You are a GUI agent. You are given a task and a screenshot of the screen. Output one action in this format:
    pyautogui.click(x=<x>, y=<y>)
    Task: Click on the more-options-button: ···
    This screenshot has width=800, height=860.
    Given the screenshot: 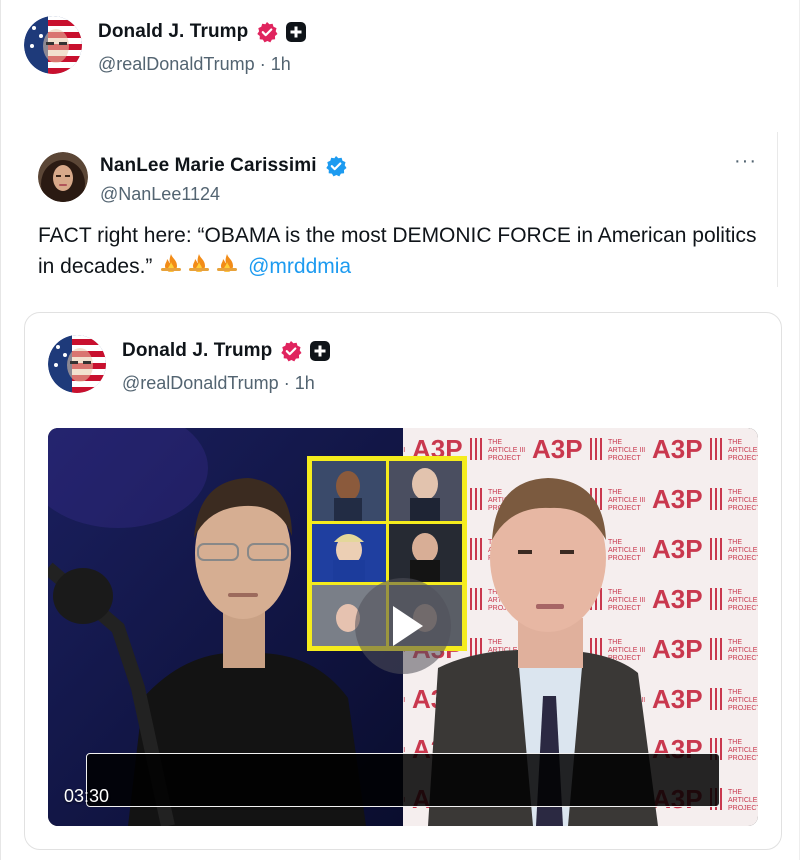 What is the action you would take?
    pyautogui.click(x=745, y=161)
    